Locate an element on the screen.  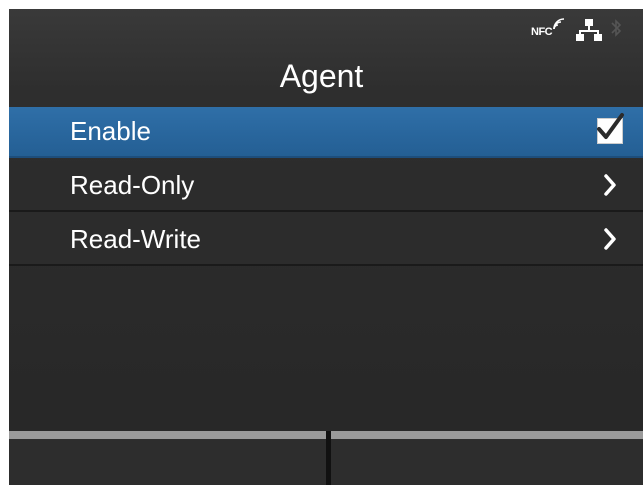
menu-item-read-write: Read-Write is located at coordinates (326, 240).